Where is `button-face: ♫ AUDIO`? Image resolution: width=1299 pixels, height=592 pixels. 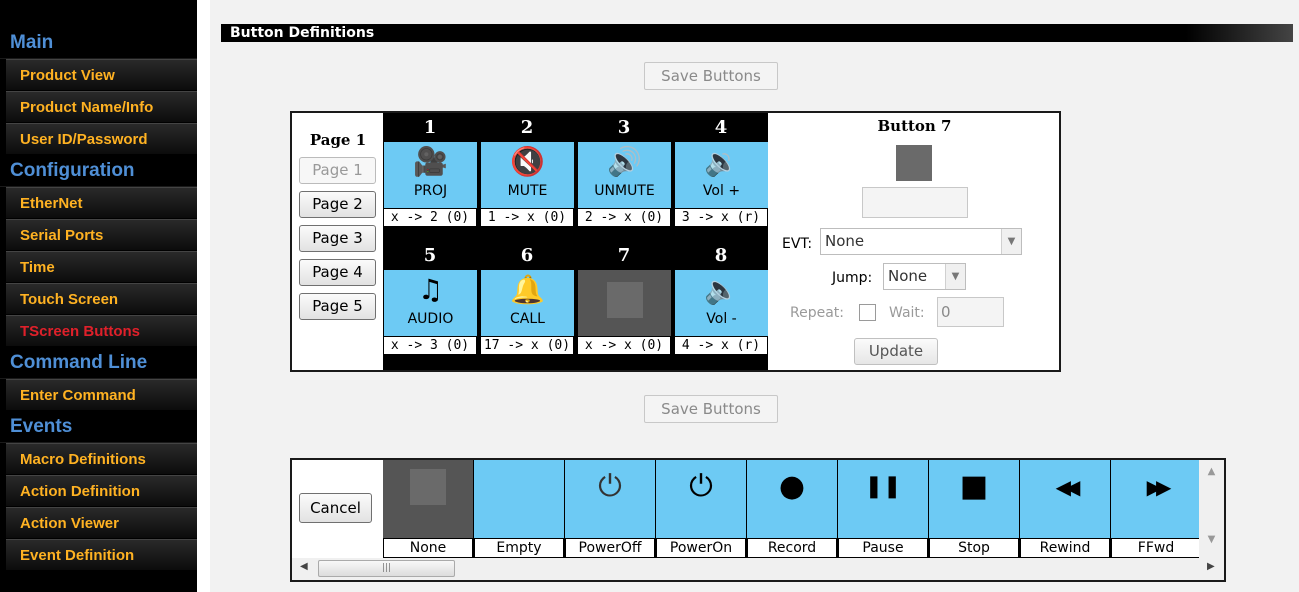 button-face: ♫ AUDIO is located at coordinates (430, 303).